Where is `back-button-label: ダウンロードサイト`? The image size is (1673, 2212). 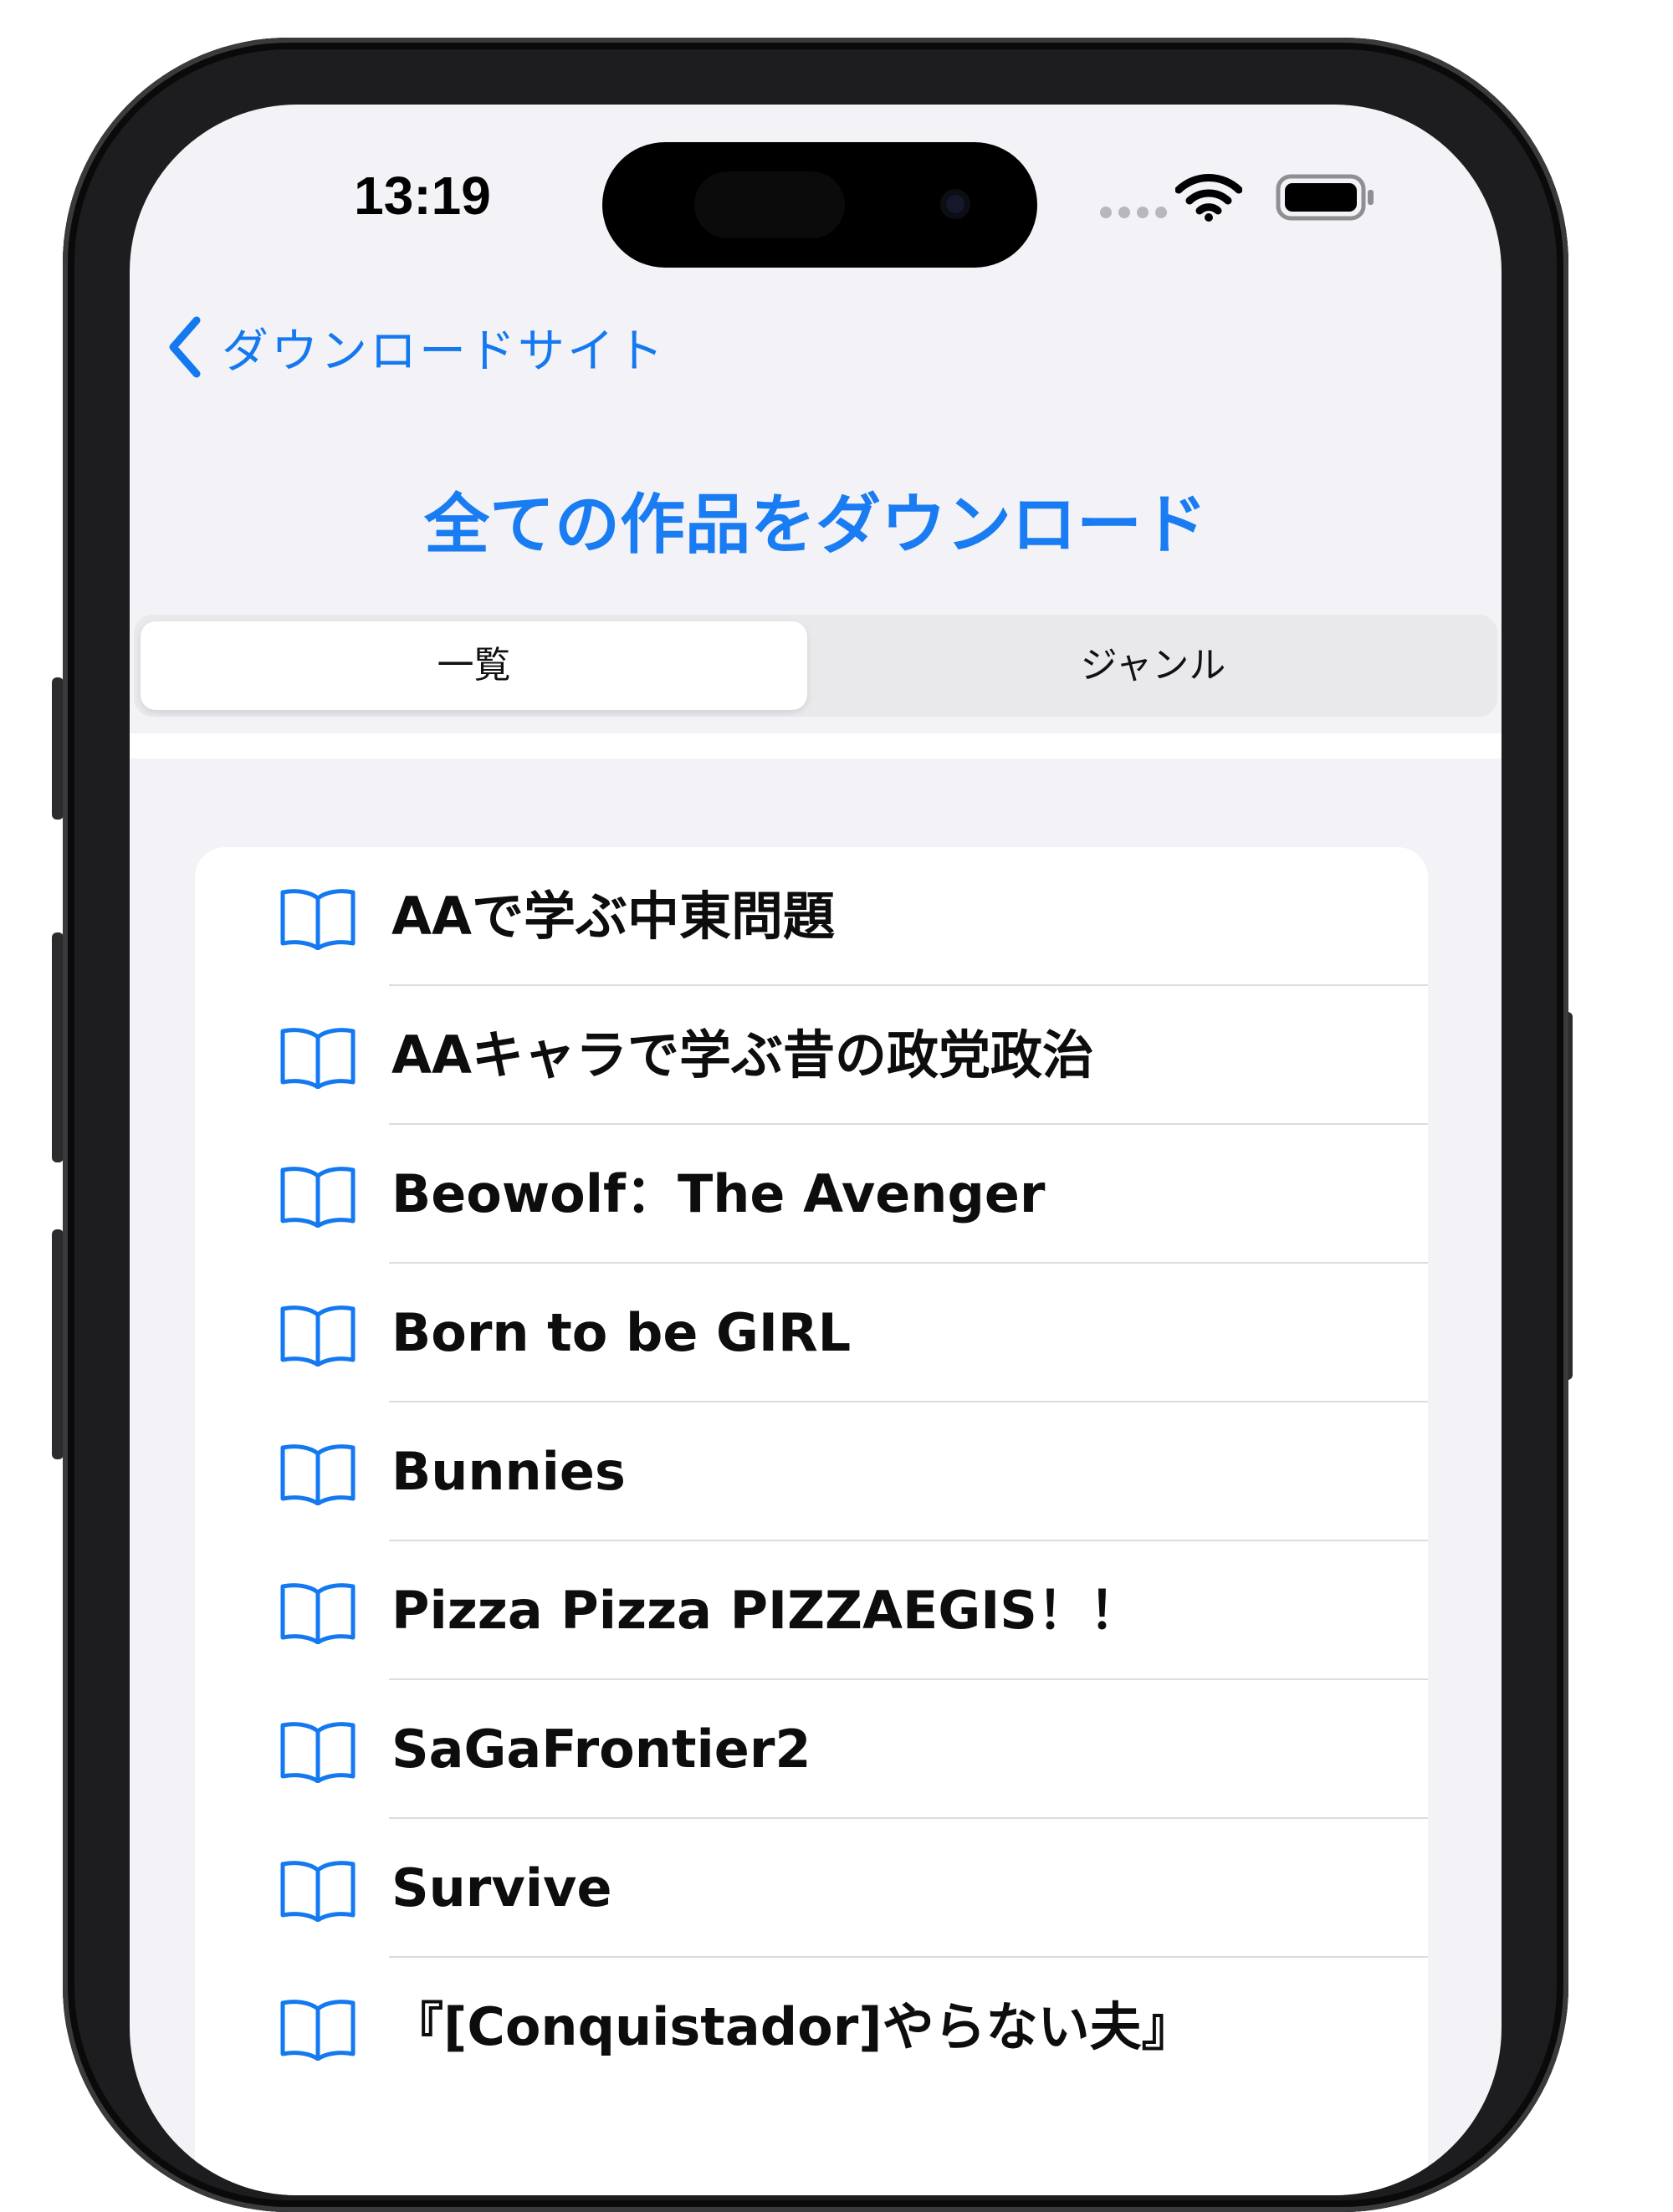
back-button-label: ダウンロードサイト is located at coordinates (444, 351).